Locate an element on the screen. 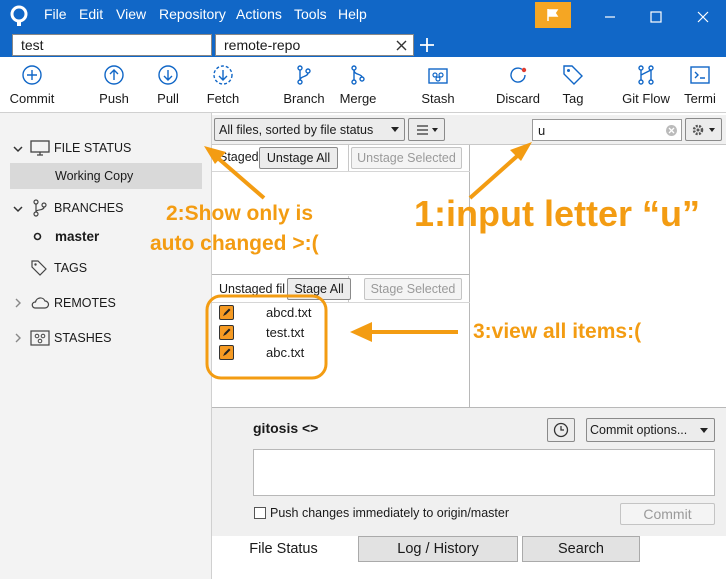 This screenshot has height=579, width=726. settings-button is located at coordinates (703, 129).